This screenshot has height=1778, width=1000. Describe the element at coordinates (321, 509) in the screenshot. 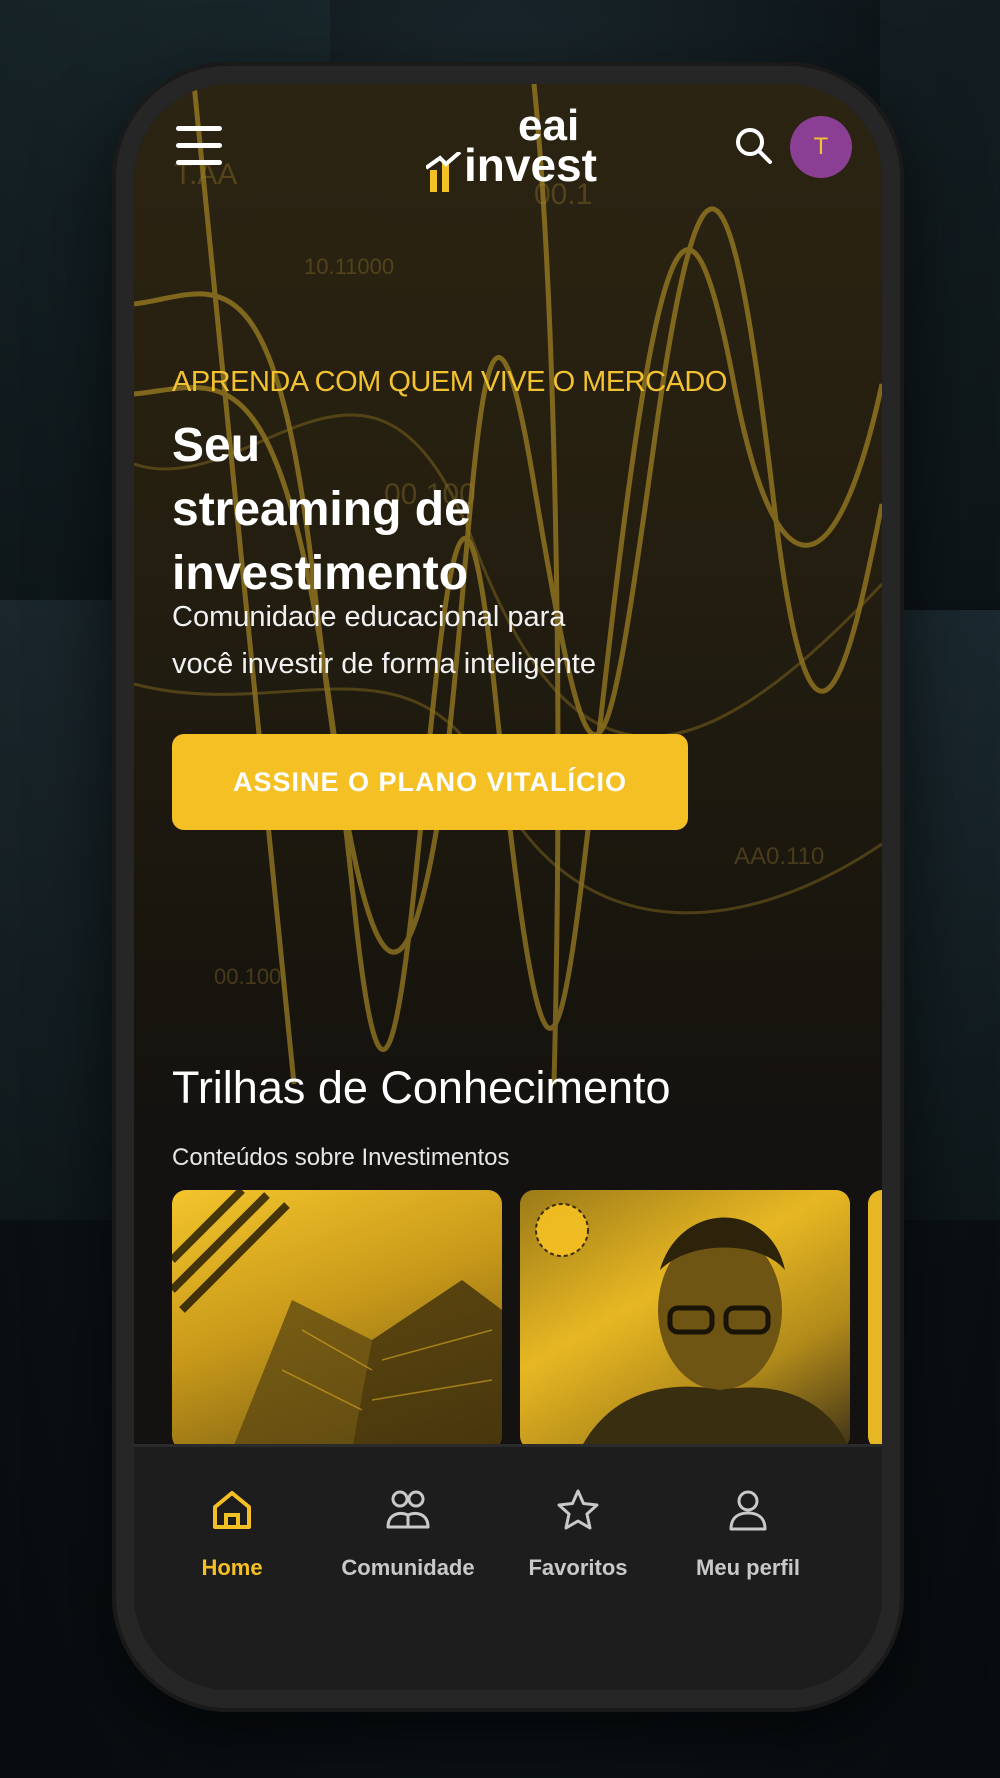

I see `headline-line: streaming de` at that location.